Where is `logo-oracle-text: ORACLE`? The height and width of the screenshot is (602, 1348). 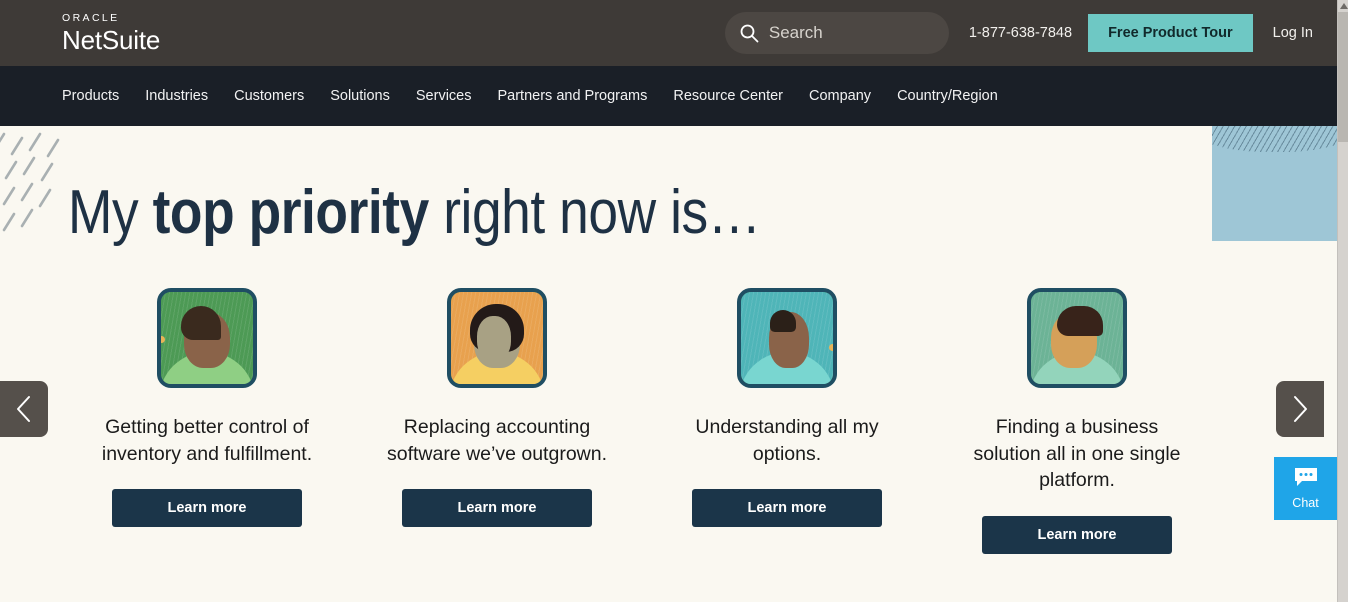 logo-oracle-text: ORACLE is located at coordinates (91, 17).